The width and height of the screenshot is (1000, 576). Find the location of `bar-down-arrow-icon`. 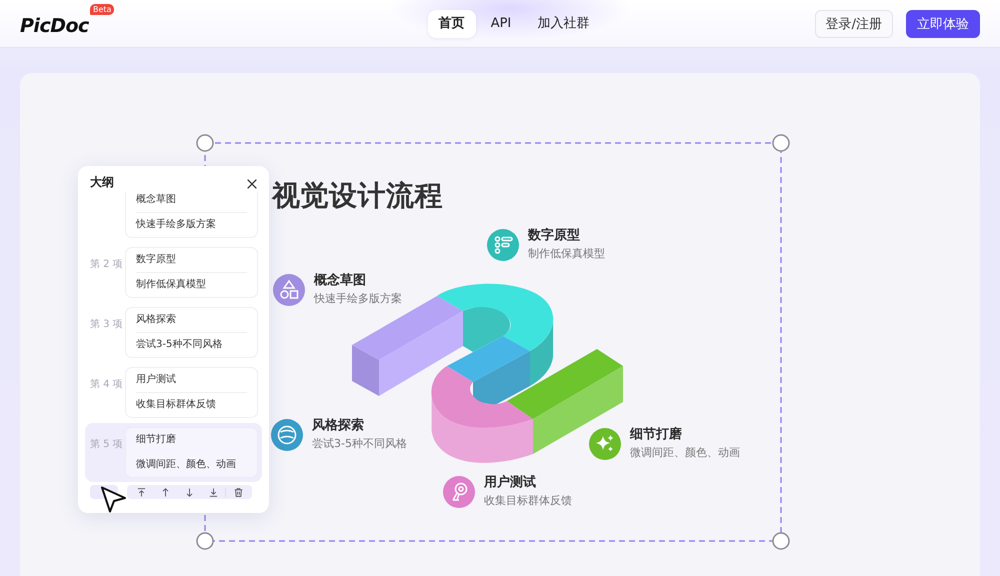

bar-down-arrow-icon is located at coordinates (213, 492).